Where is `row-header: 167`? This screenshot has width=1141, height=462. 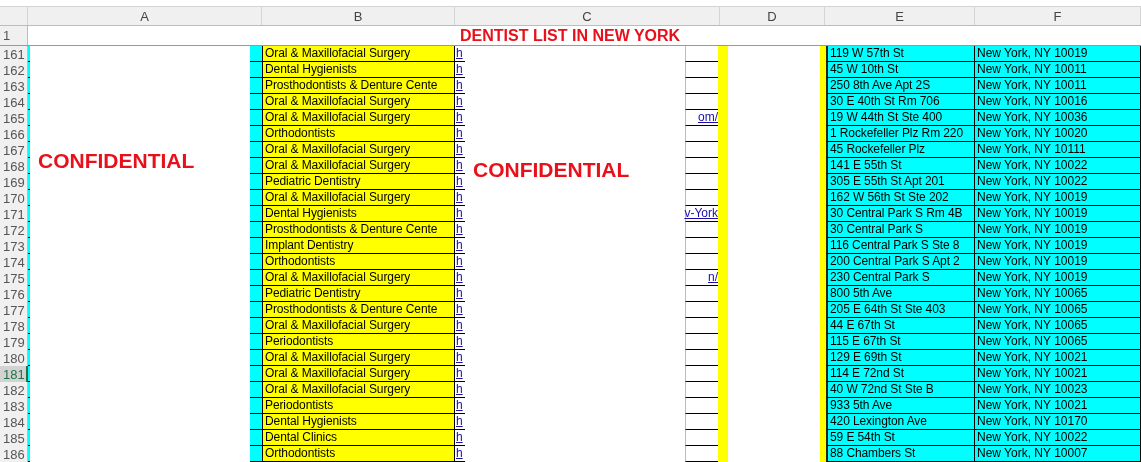
row-header: 167 is located at coordinates (14, 150).